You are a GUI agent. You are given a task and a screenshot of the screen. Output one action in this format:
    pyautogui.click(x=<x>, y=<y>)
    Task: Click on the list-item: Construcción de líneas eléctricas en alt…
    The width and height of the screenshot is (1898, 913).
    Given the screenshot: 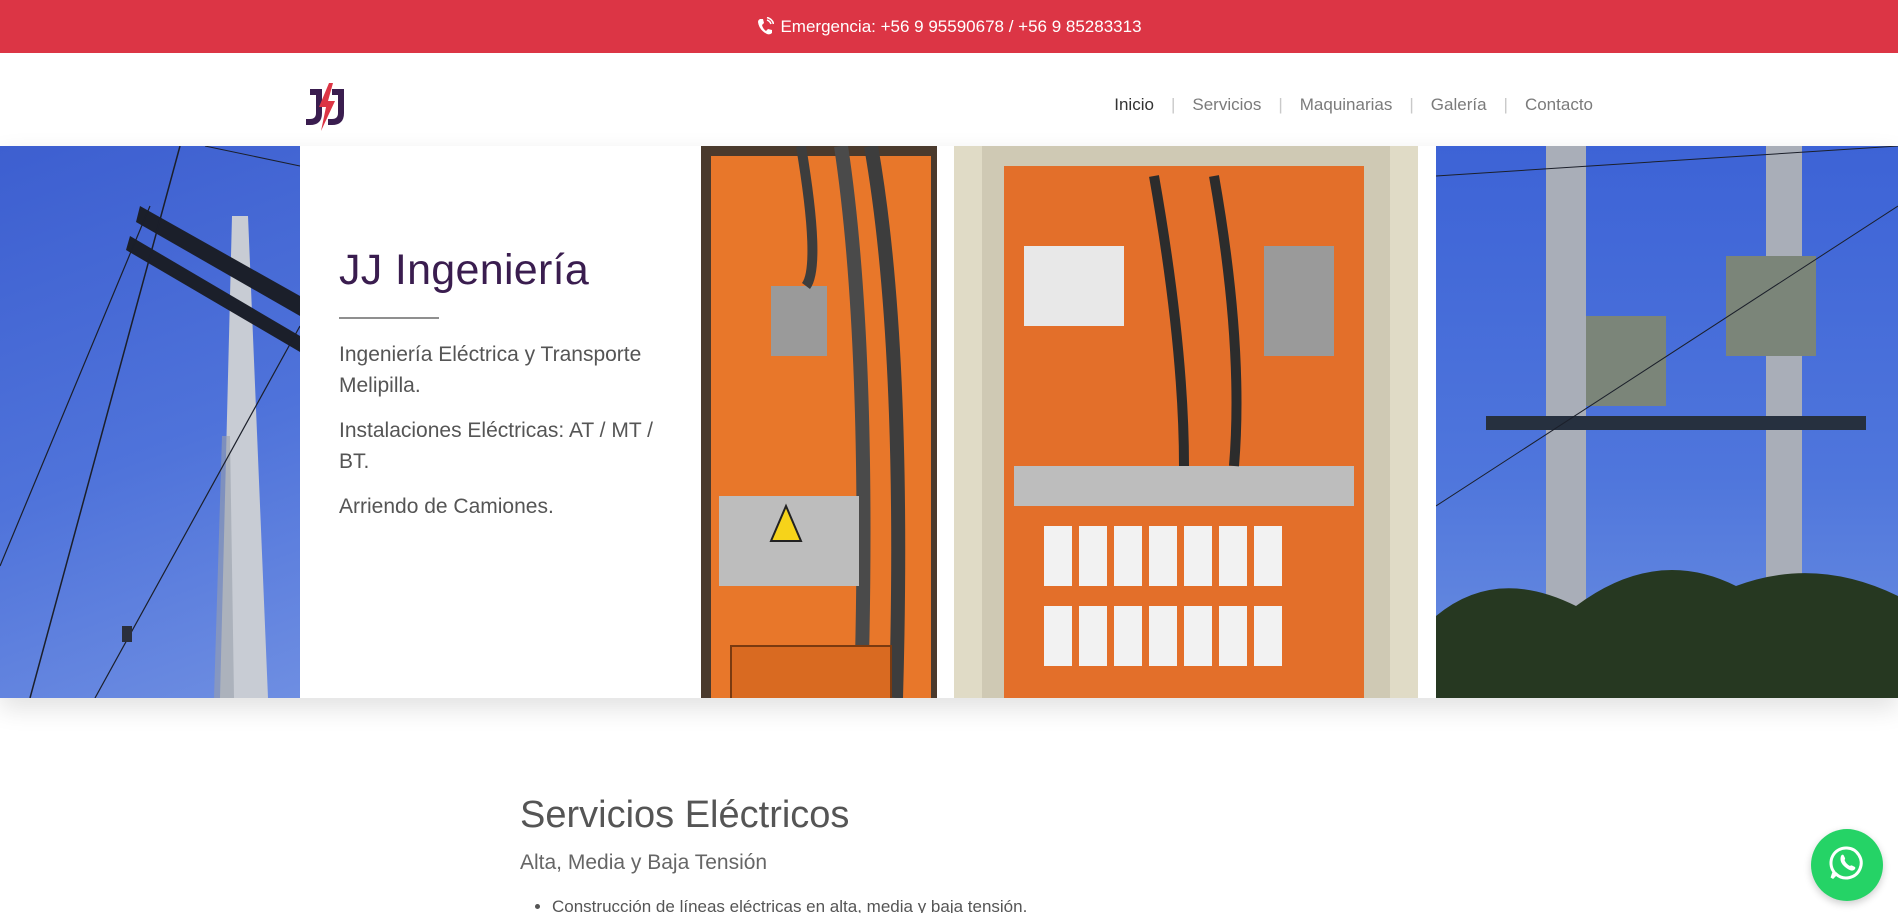 What is the action you would take?
    pyautogui.click(x=789, y=905)
    